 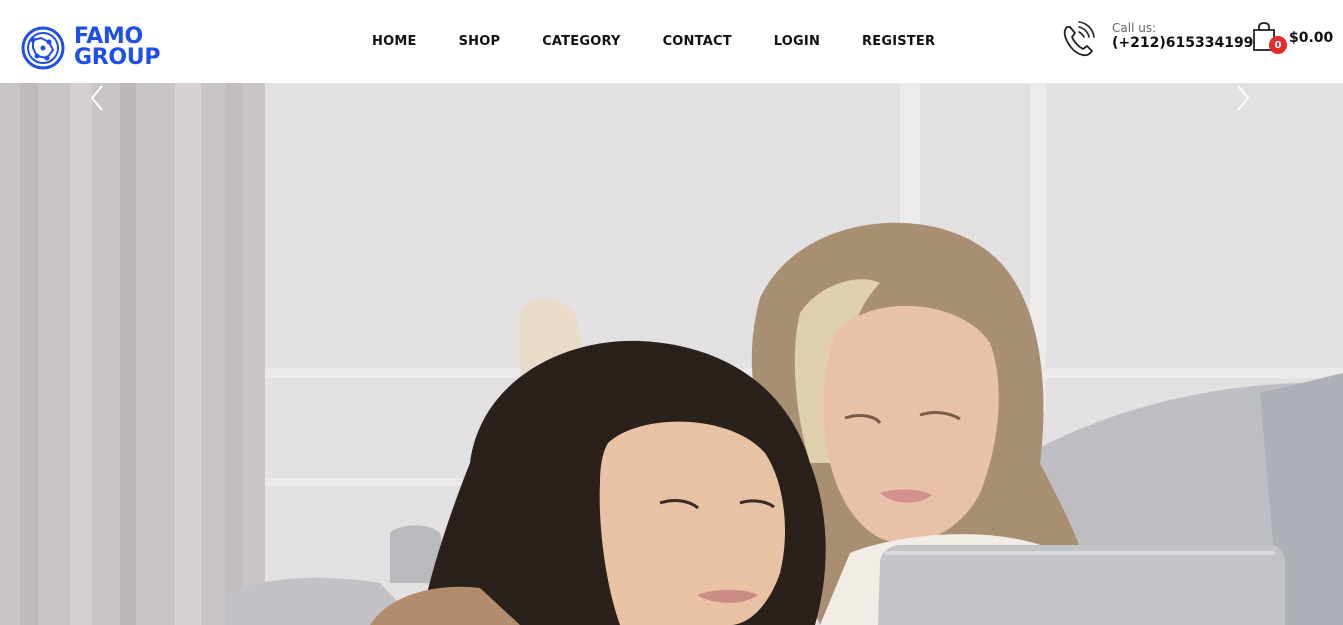 I want to click on chevron-right-icon, so click(x=1243, y=98).